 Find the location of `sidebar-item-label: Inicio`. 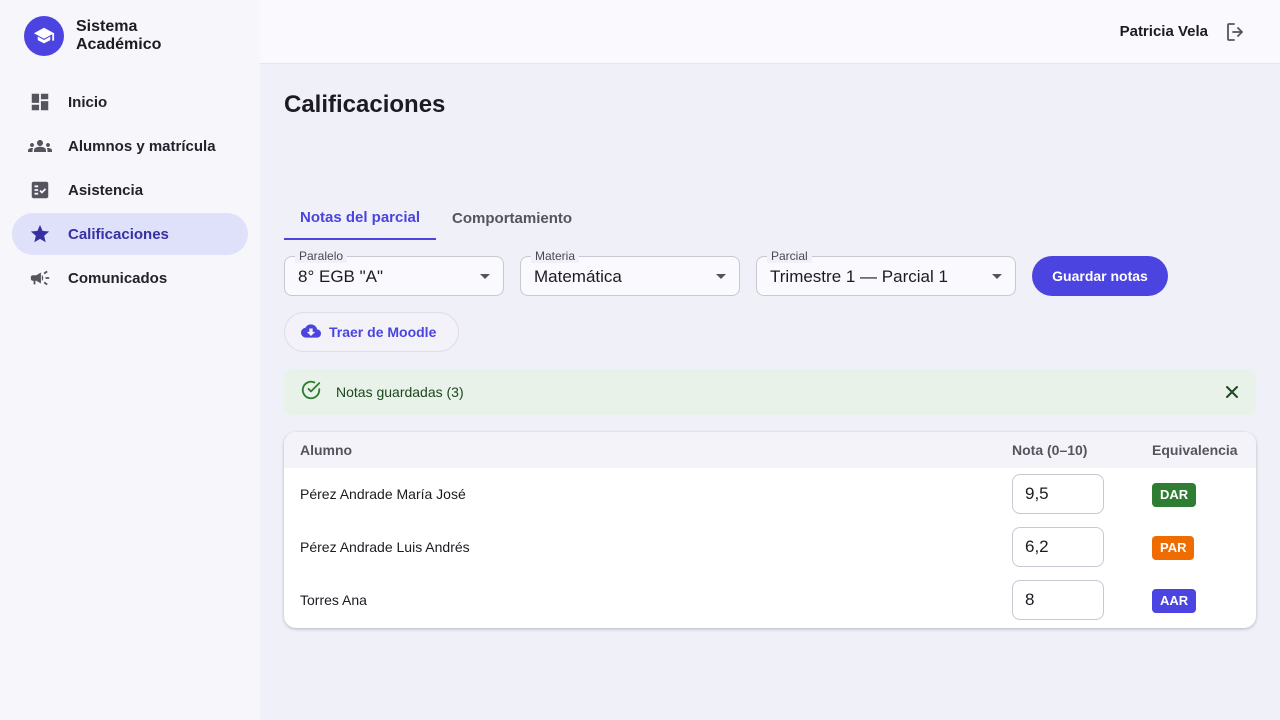

sidebar-item-label: Inicio is located at coordinates (88, 102).